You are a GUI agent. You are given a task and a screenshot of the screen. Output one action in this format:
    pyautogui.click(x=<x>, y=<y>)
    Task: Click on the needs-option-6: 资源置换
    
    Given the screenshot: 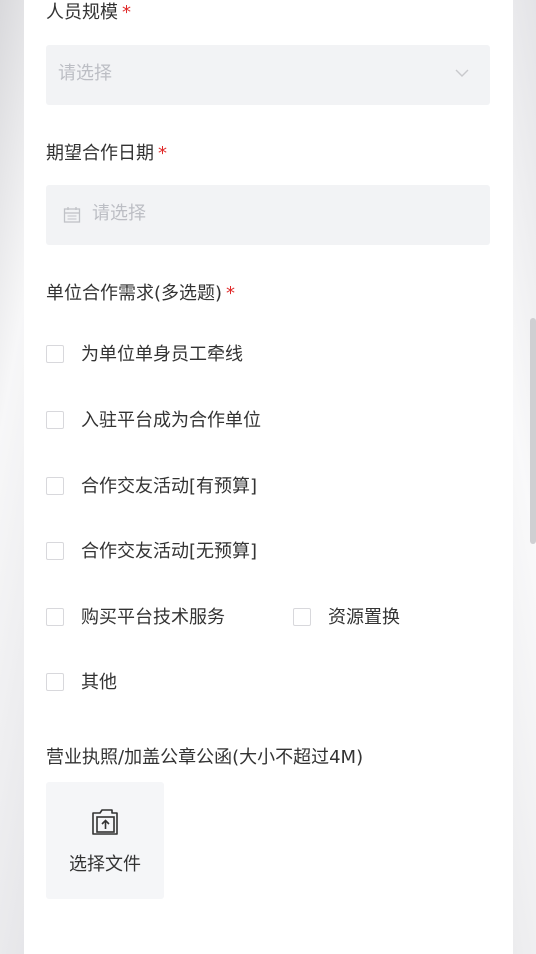 What is the action you would take?
    pyautogui.click(x=358, y=618)
    